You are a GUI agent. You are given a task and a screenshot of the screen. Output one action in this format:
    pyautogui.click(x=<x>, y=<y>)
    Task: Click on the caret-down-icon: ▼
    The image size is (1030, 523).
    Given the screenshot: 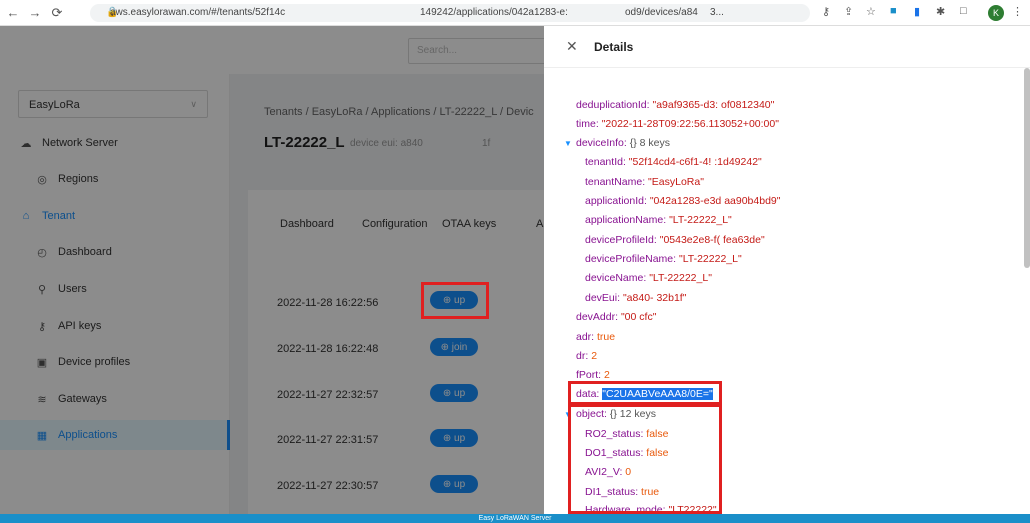 What is the action you would take?
    pyautogui.click(x=568, y=143)
    